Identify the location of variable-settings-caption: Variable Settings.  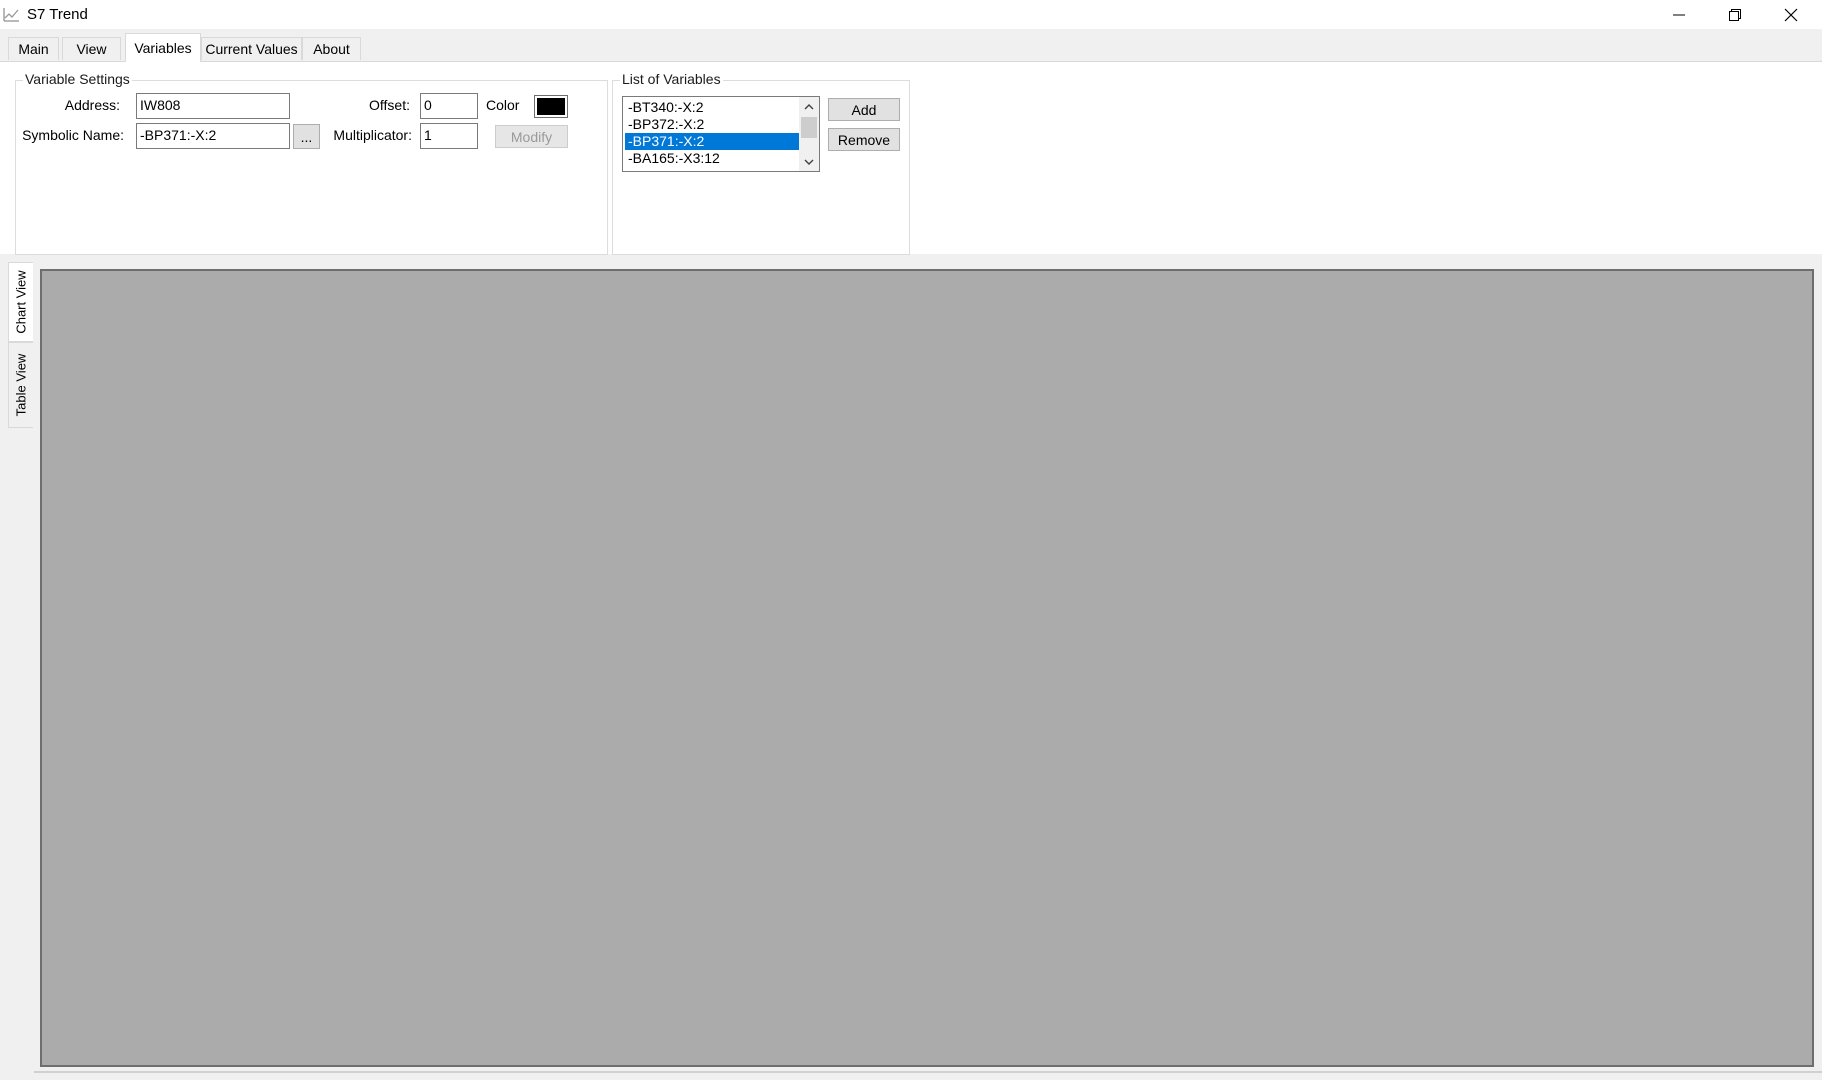
(77, 79).